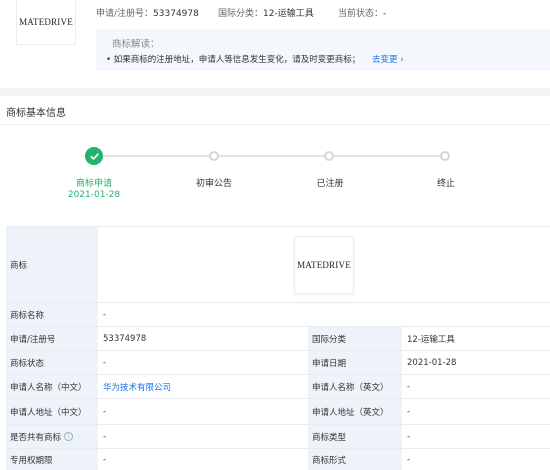 The width and height of the screenshot is (550, 470). I want to click on section-rule, so click(275, 124).